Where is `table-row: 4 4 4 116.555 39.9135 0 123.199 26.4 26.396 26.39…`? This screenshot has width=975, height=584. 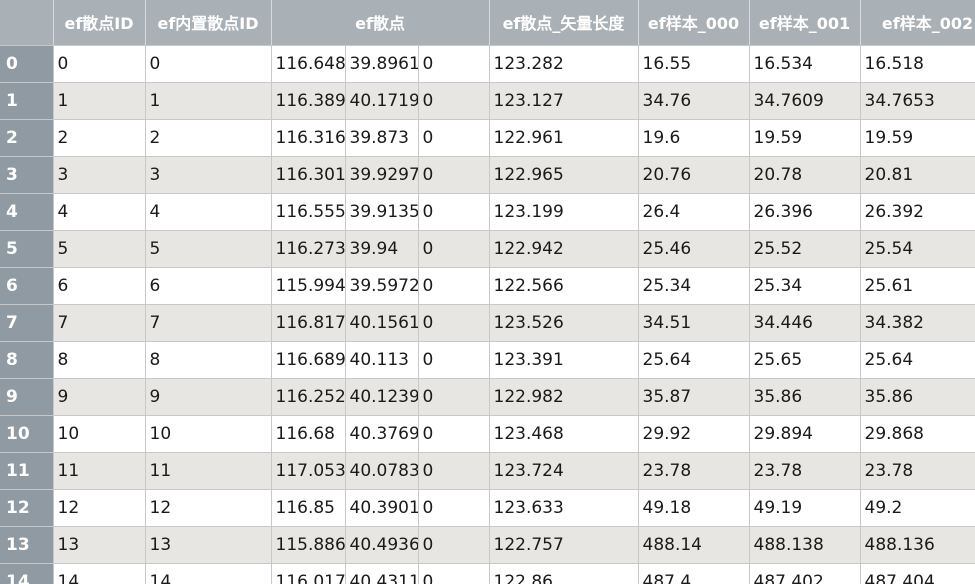 table-row: 4 4 4 116.555 39.9135 0 123.199 26.4 26.396 26.39… is located at coordinates (487, 211).